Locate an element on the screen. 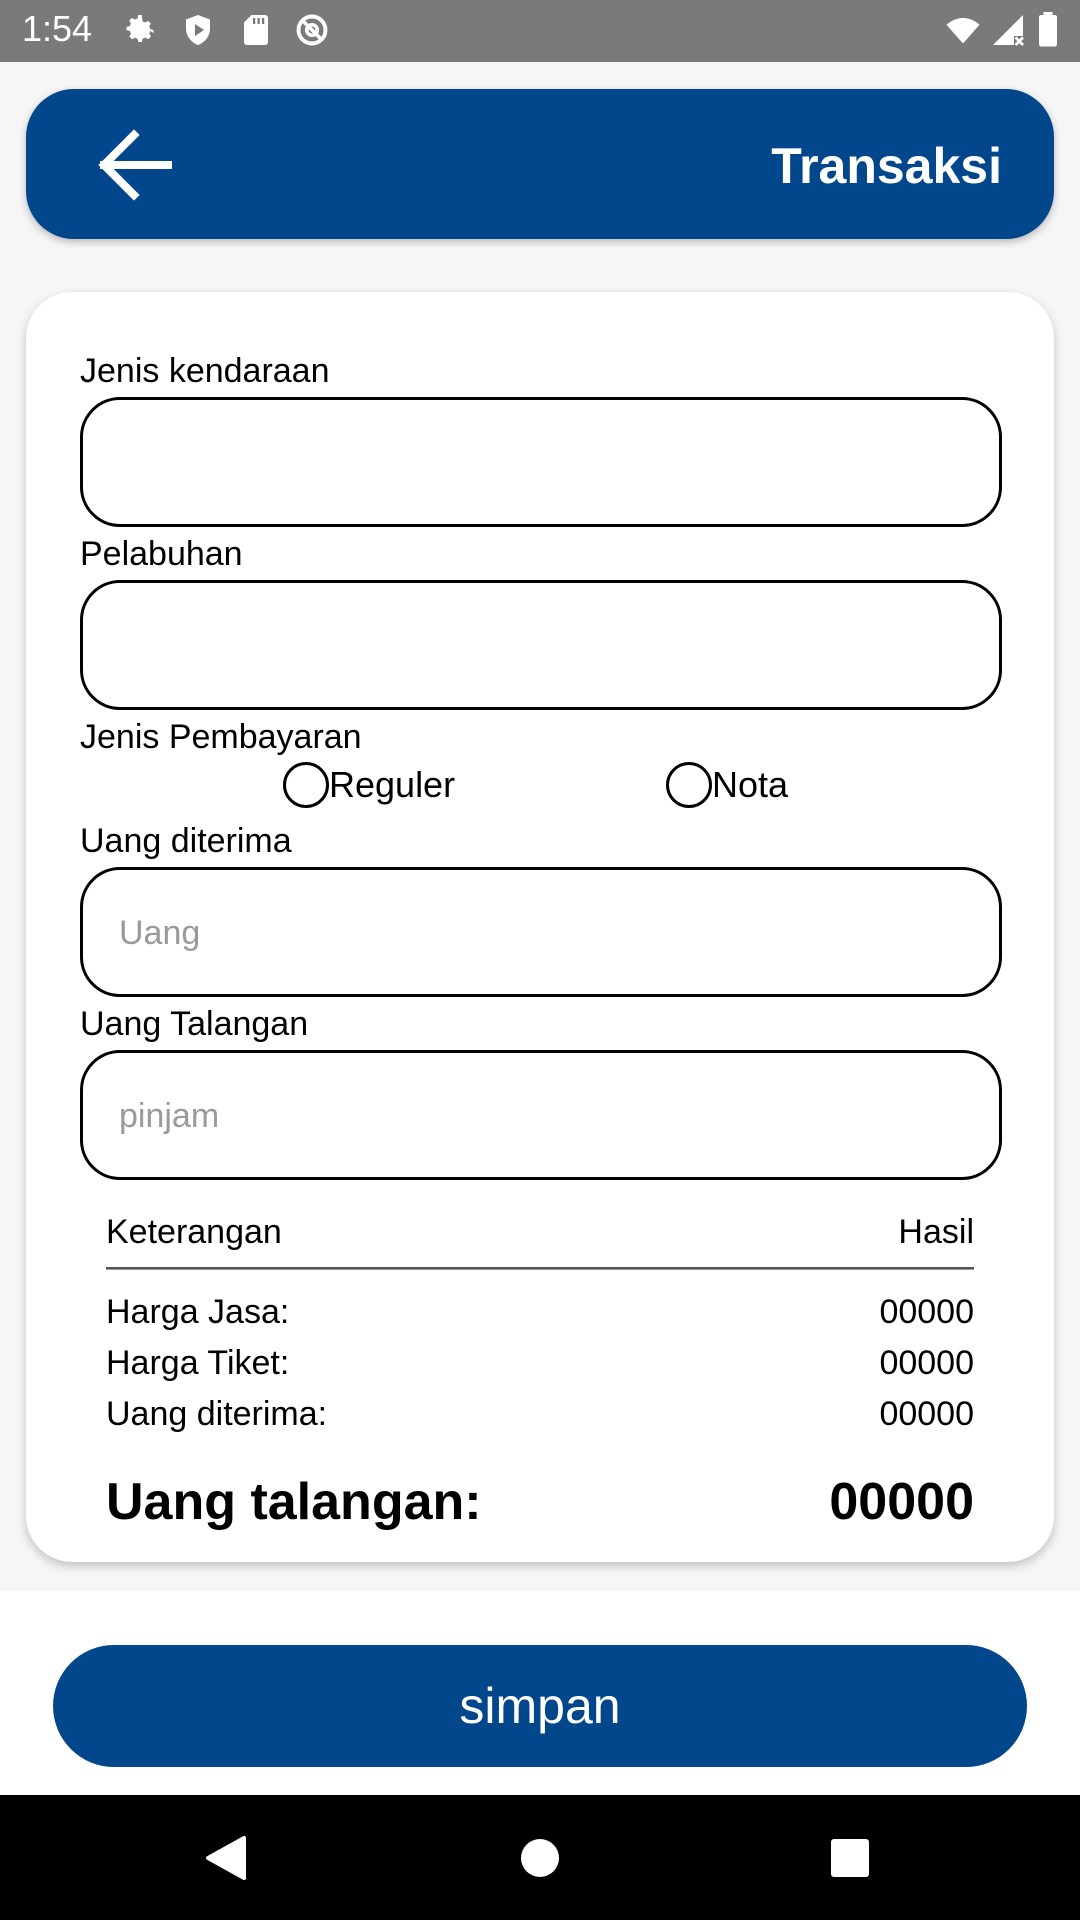  radio-reguler: Reguler is located at coordinates (369, 785).